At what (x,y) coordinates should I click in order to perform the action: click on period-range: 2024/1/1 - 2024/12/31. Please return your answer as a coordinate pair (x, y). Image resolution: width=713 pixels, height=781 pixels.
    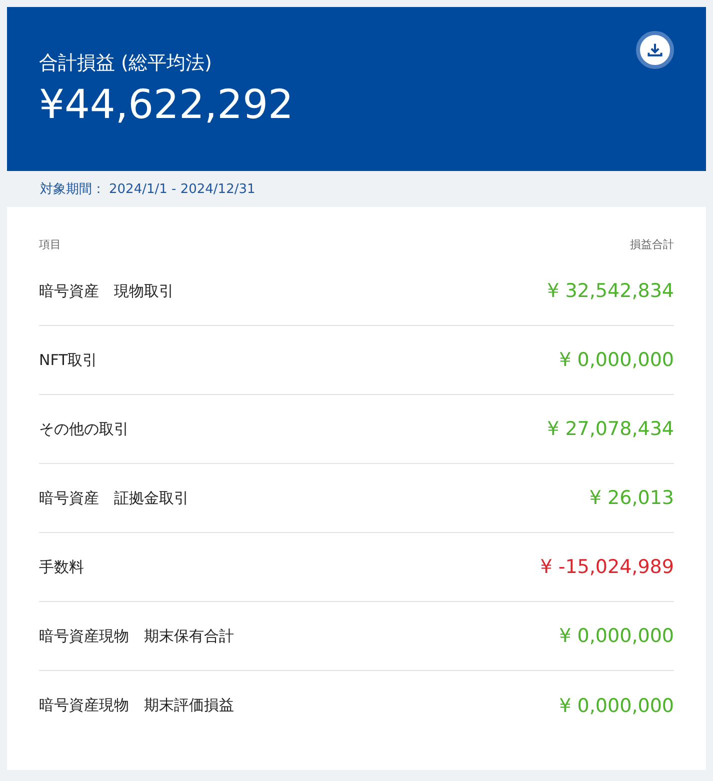
    Looking at the image, I should click on (182, 189).